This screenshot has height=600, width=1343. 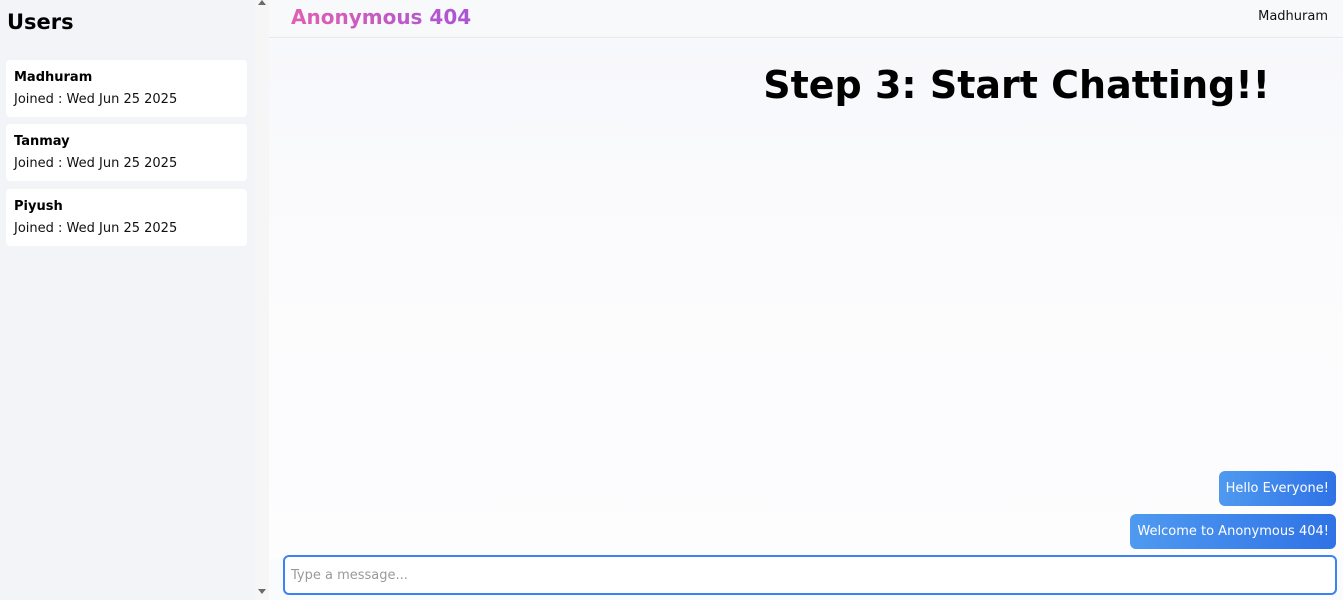 What do you see at coordinates (126, 152) in the screenshot?
I see `user-card: Tanmay Joined : Wed Jun 25 2025` at bounding box center [126, 152].